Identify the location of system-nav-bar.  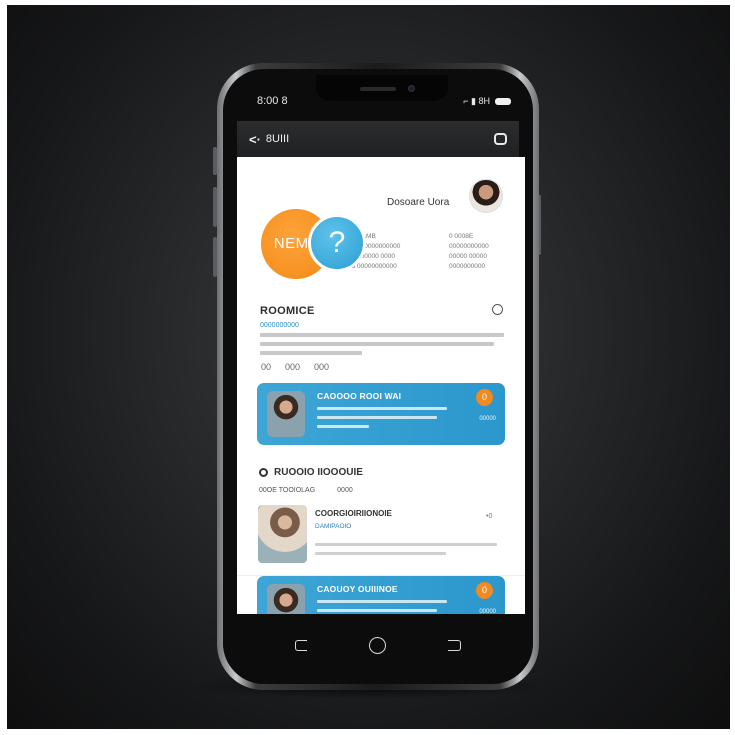
(378, 649).